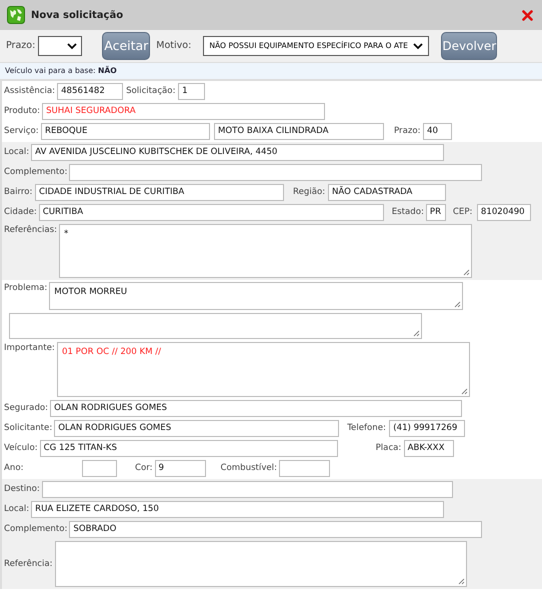  What do you see at coordinates (174, 45) in the screenshot?
I see `motivo-label: Motivo:` at bounding box center [174, 45].